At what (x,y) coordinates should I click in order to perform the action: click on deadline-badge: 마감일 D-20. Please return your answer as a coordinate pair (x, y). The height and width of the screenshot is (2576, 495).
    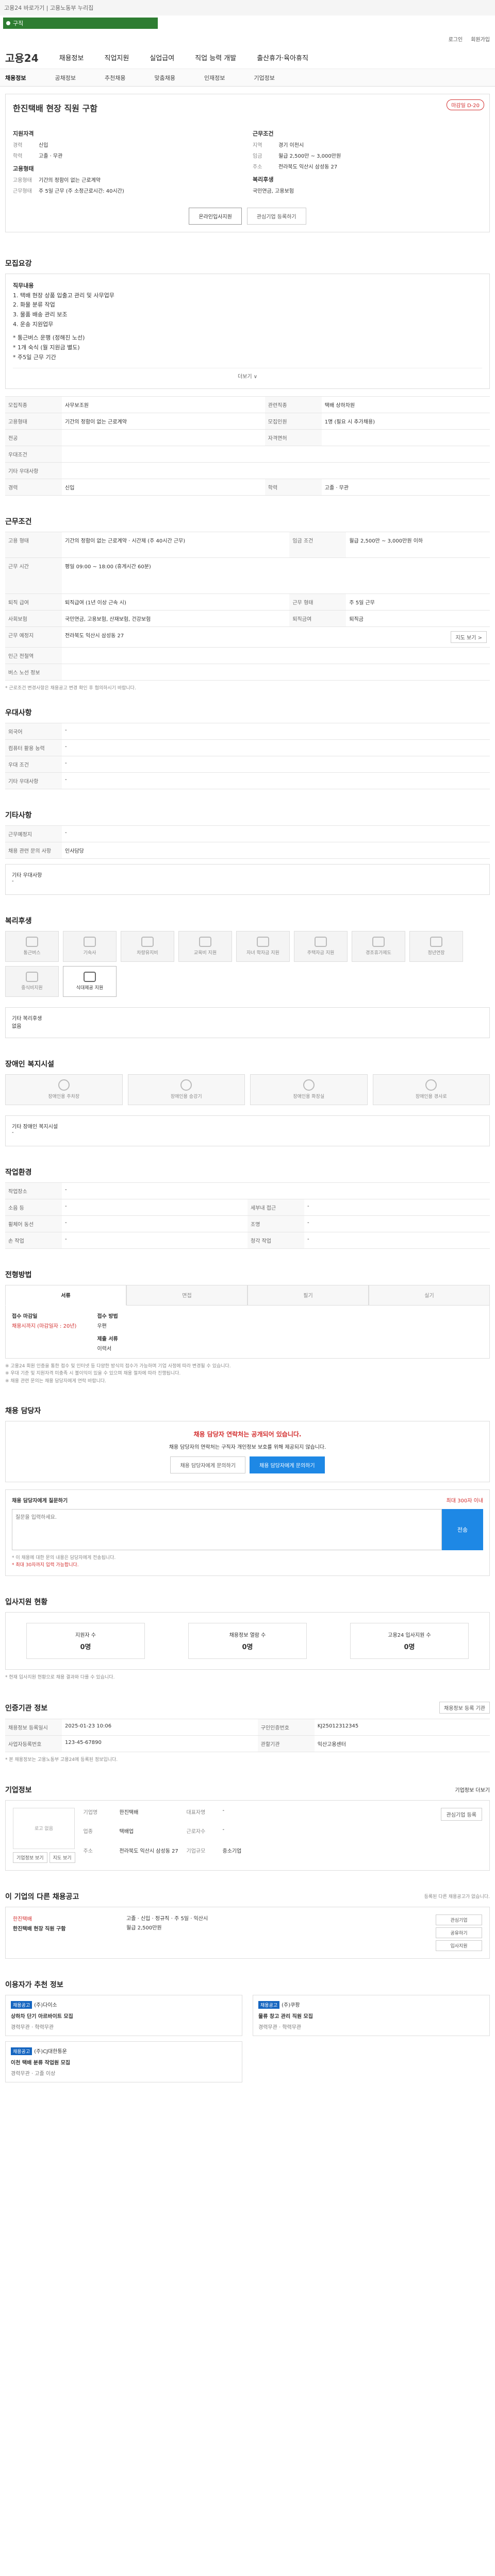
    Looking at the image, I should click on (466, 104).